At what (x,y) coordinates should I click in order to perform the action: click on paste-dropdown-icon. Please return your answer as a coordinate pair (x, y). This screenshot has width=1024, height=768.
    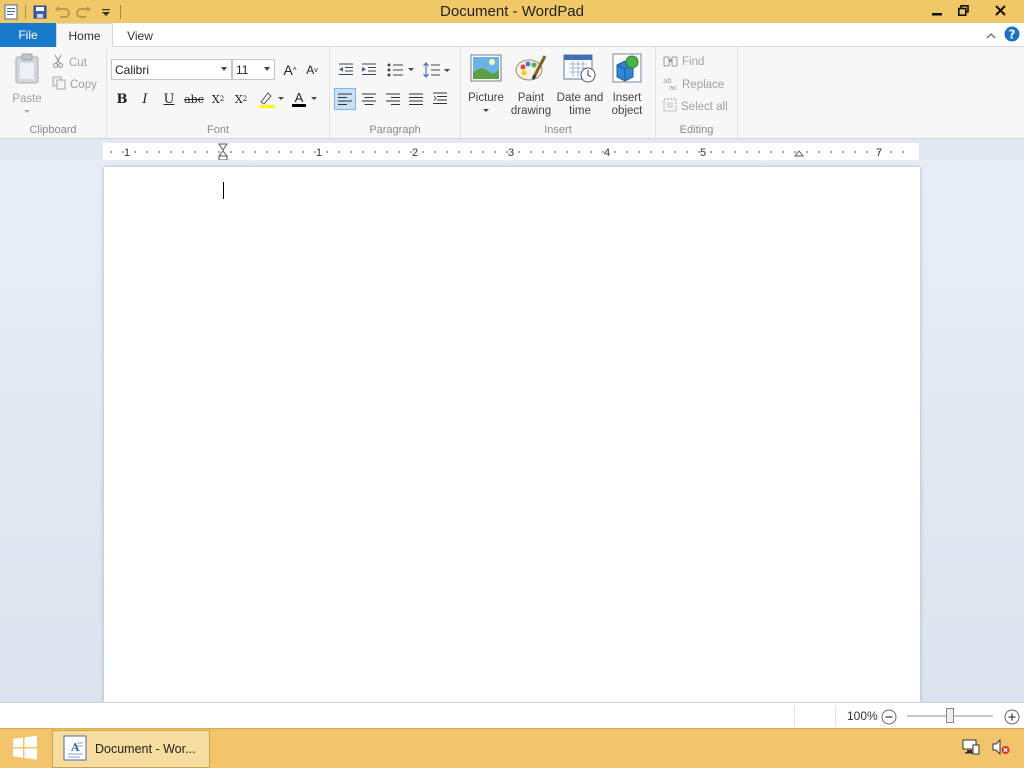
    Looking at the image, I should click on (27, 111).